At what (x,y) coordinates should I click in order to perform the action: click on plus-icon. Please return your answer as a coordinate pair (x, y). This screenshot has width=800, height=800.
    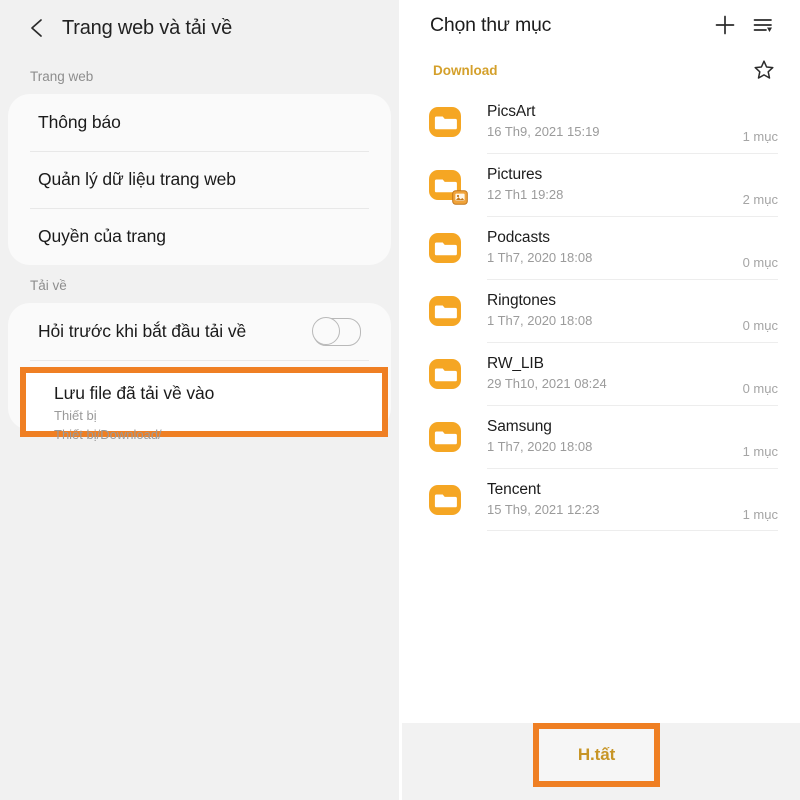
    Looking at the image, I should click on (725, 25).